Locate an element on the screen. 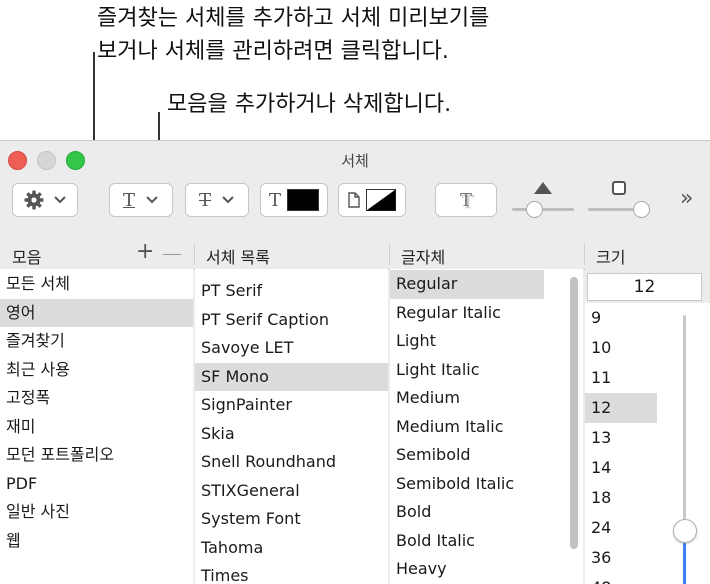 The width and height of the screenshot is (710, 584). column-headers: 모음 + 서체 목록 글자체 크기 is located at coordinates (355, 254).